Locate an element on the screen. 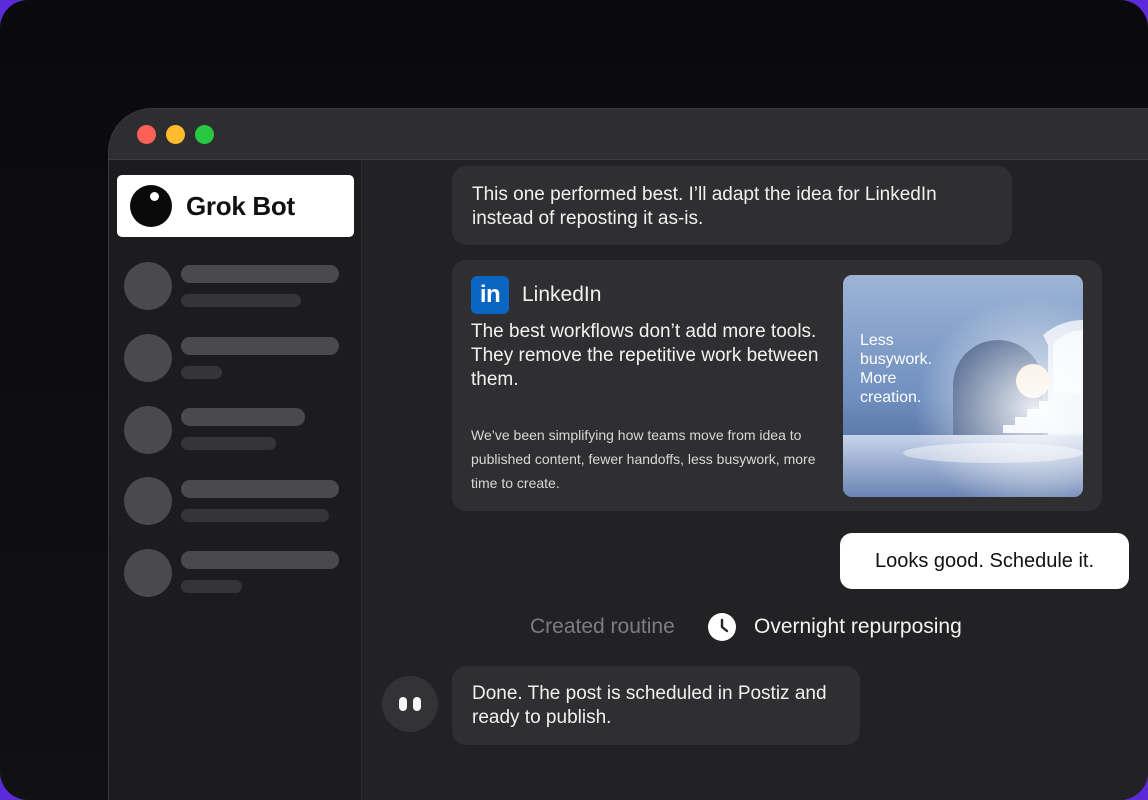 This screenshot has height=800, width=1148. post-image: Less busywork. More creation. is located at coordinates (963, 386).